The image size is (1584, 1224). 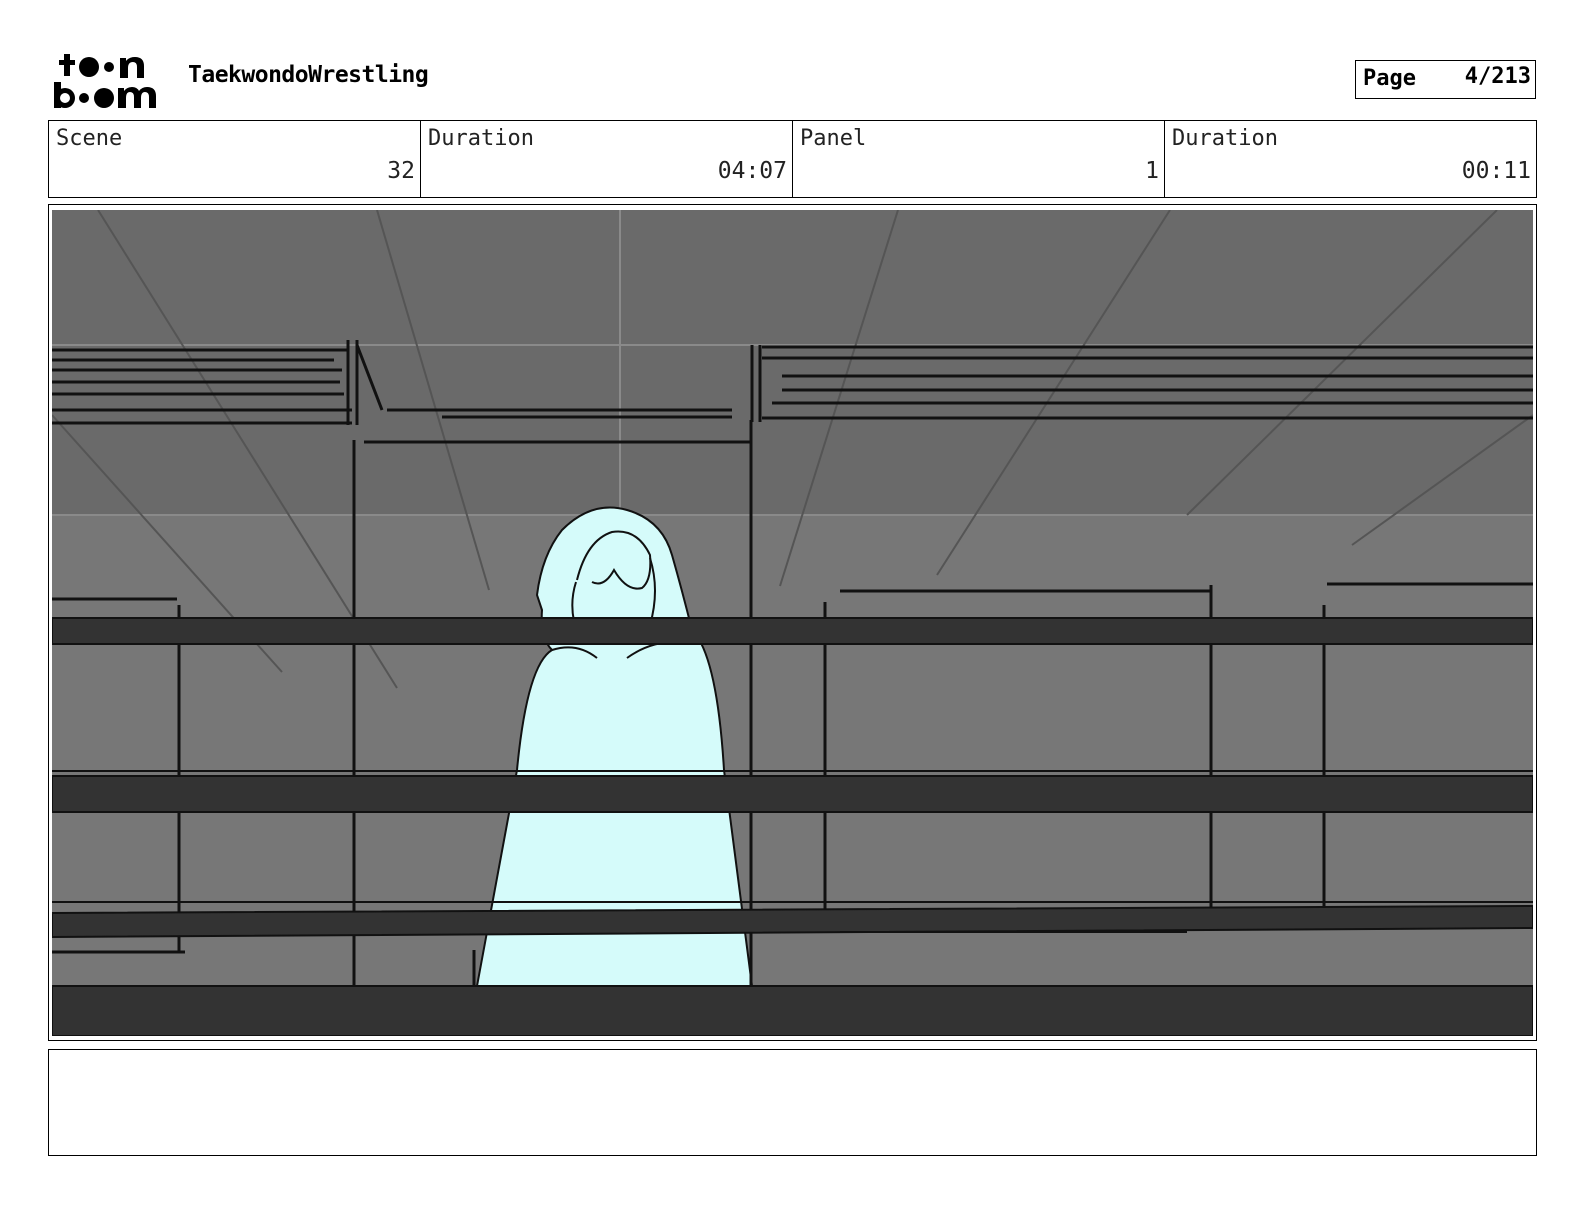 I want to click on panel-cell: Panel 1, so click(x=979, y=159).